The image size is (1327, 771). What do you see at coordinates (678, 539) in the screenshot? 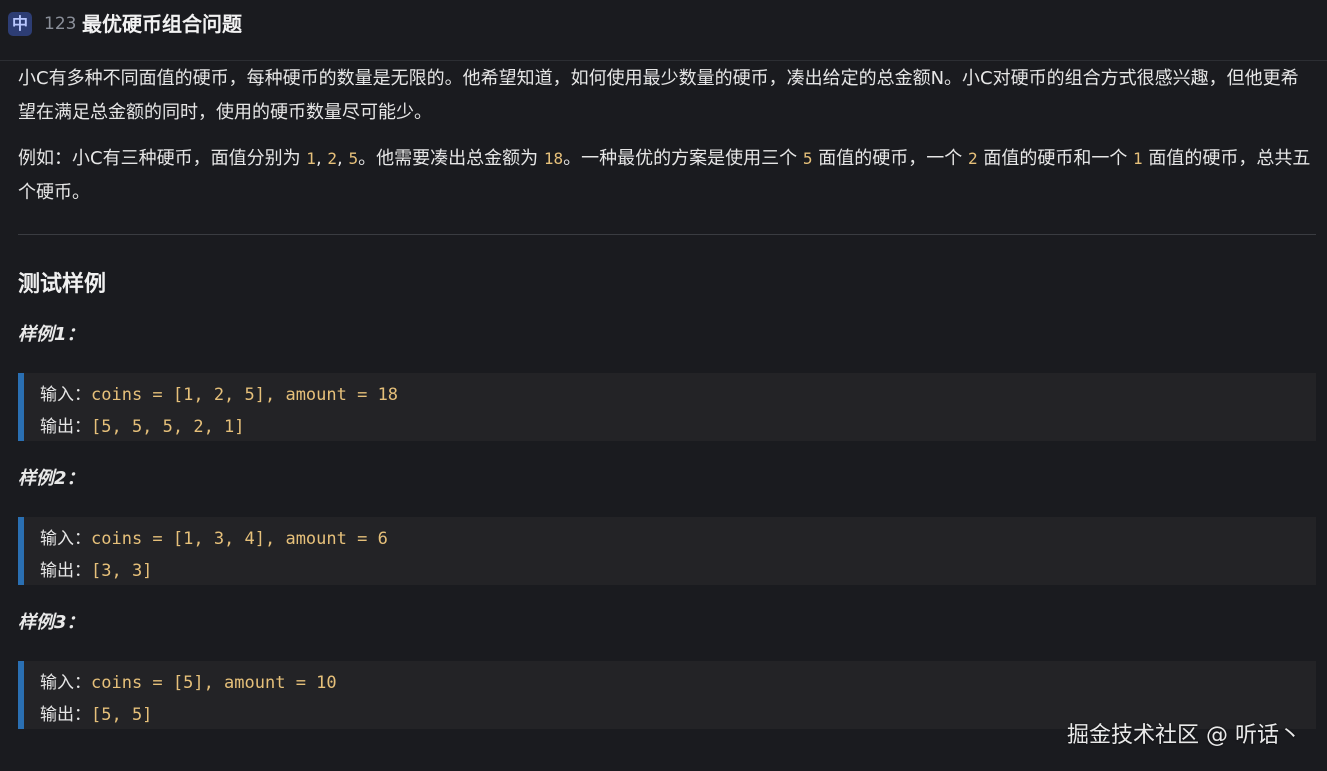
I see `sample-input-line: 输入：coins = [1, 3, 4], amount = 6` at bounding box center [678, 539].